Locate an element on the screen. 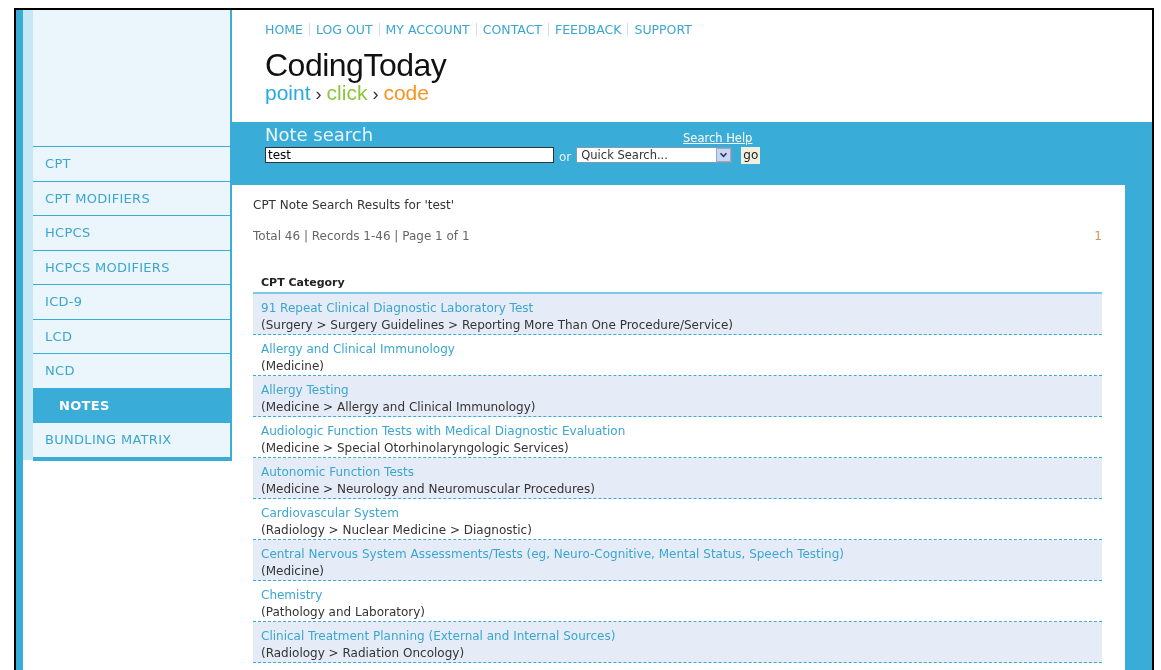 The height and width of the screenshot is (670, 1161). result-path: (Radiology > Nuclear Medicine > Diagnostic) is located at coordinates (397, 530).